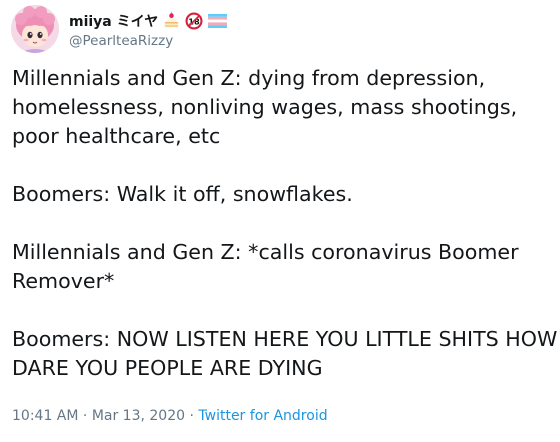 This screenshot has height=442, width=560. I want to click on avatar, so click(35, 29).